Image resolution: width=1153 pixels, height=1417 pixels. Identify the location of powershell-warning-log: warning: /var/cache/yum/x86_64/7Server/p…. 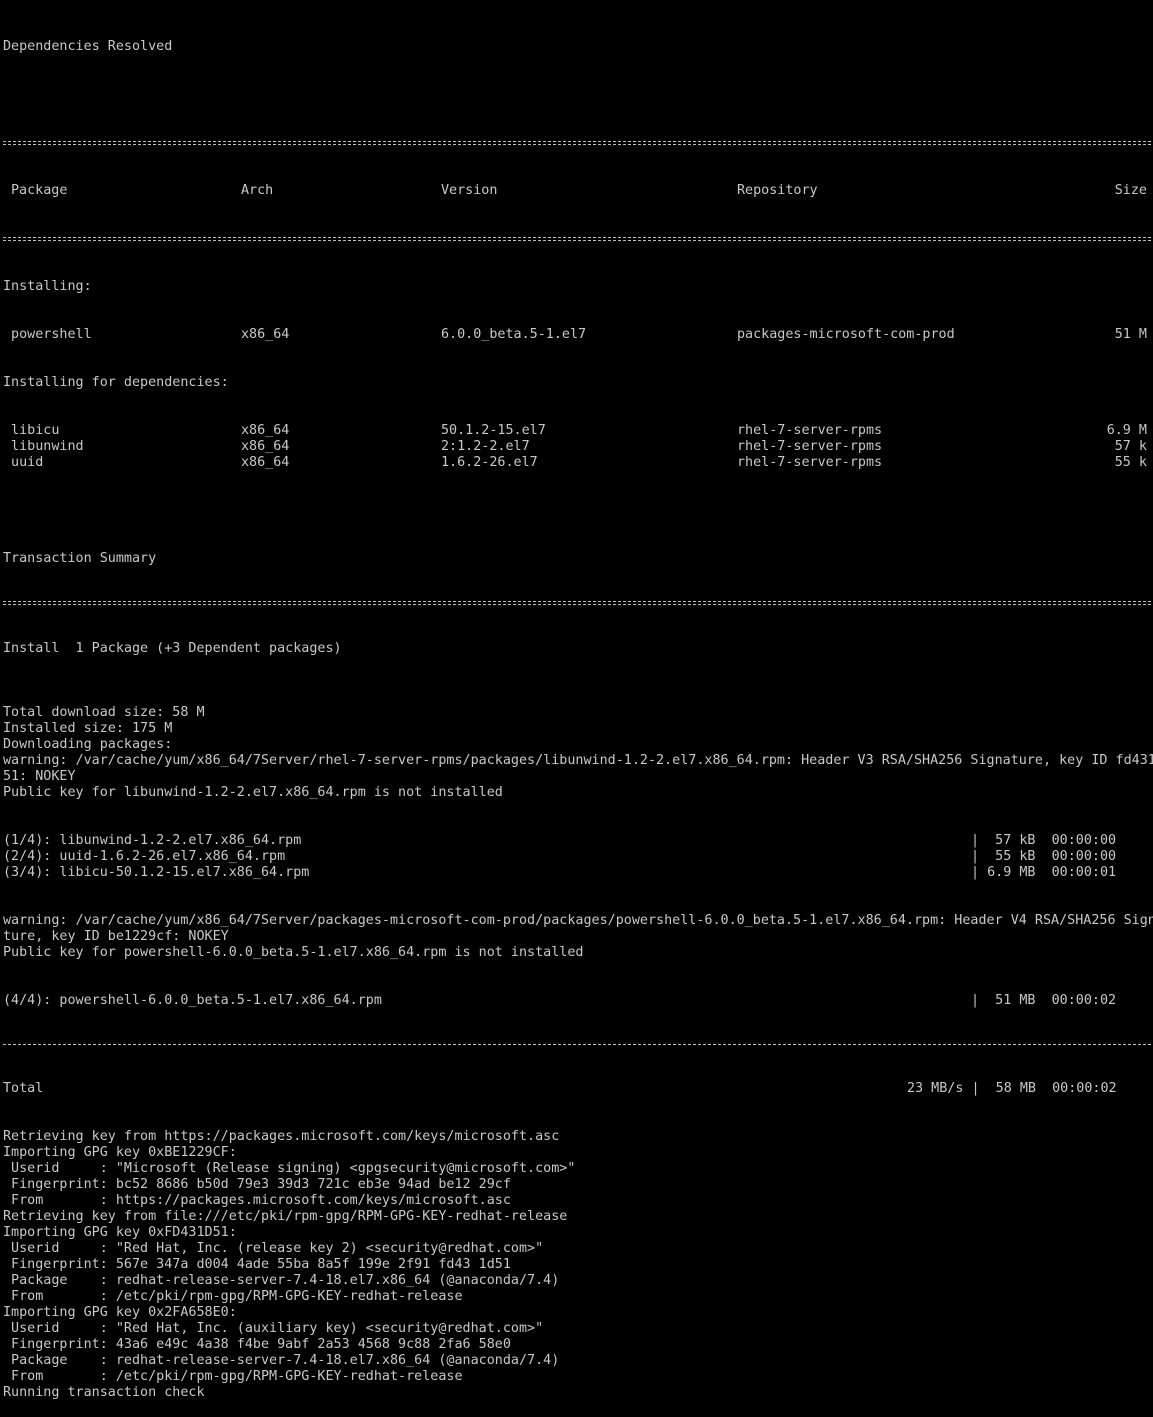
(578, 937).